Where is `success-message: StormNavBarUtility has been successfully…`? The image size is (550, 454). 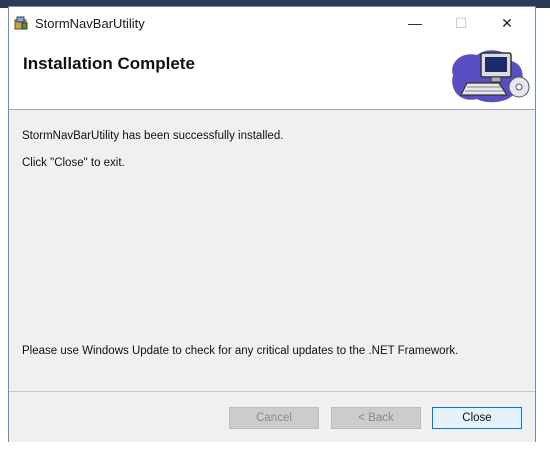 success-message: StormNavBarUtility has been successfully… is located at coordinates (153, 136).